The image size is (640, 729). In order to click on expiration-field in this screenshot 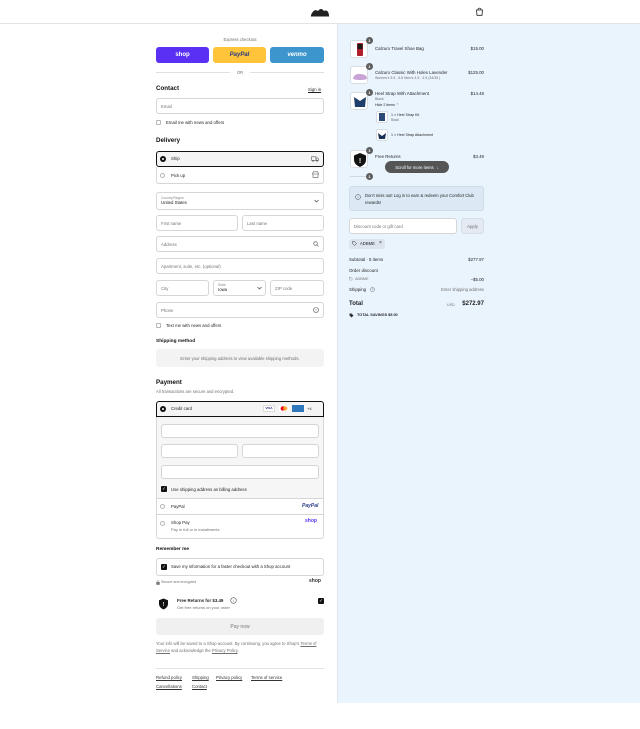, I will do `click(199, 451)`.